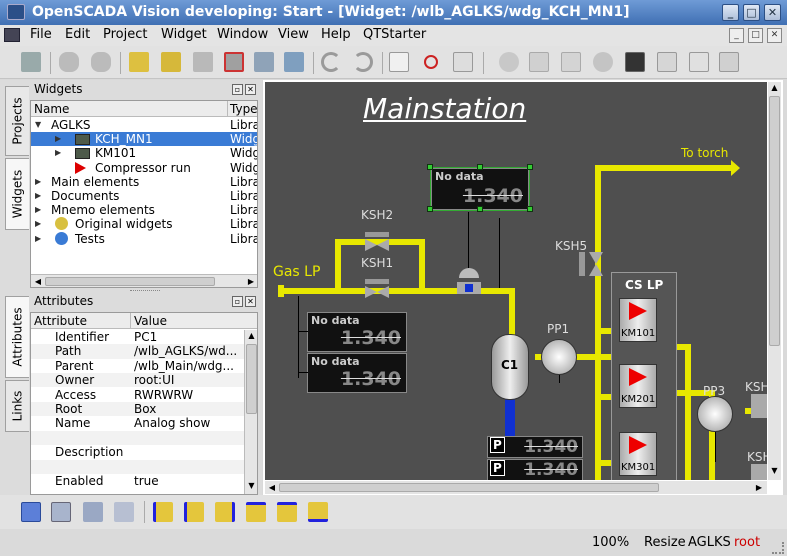 The height and width of the screenshot is (556, 787). What do you see at coordinates (41, 34) in the screenshot?
I see `menu-file: File` at bounding box center [41, 34].